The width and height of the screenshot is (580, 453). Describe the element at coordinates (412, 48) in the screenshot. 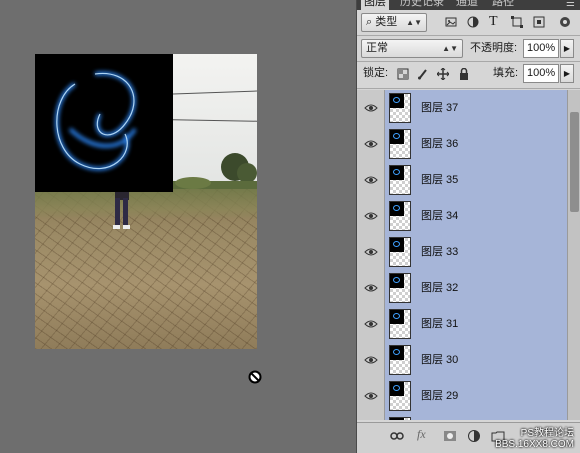

I see `blend-mode-dropdown: 正常 ▲▼` at that location.